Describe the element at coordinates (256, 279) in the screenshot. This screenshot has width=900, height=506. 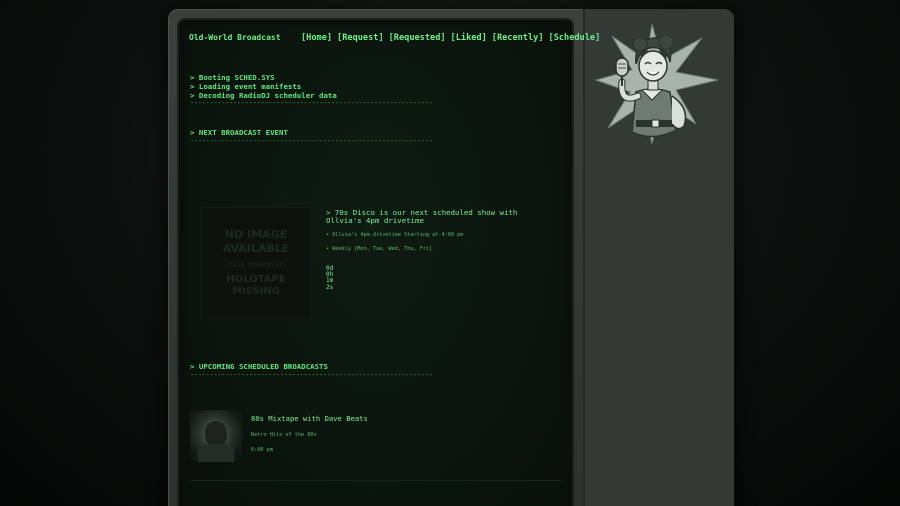
I see `placeholder-text: HOLOTAPE` at that location.